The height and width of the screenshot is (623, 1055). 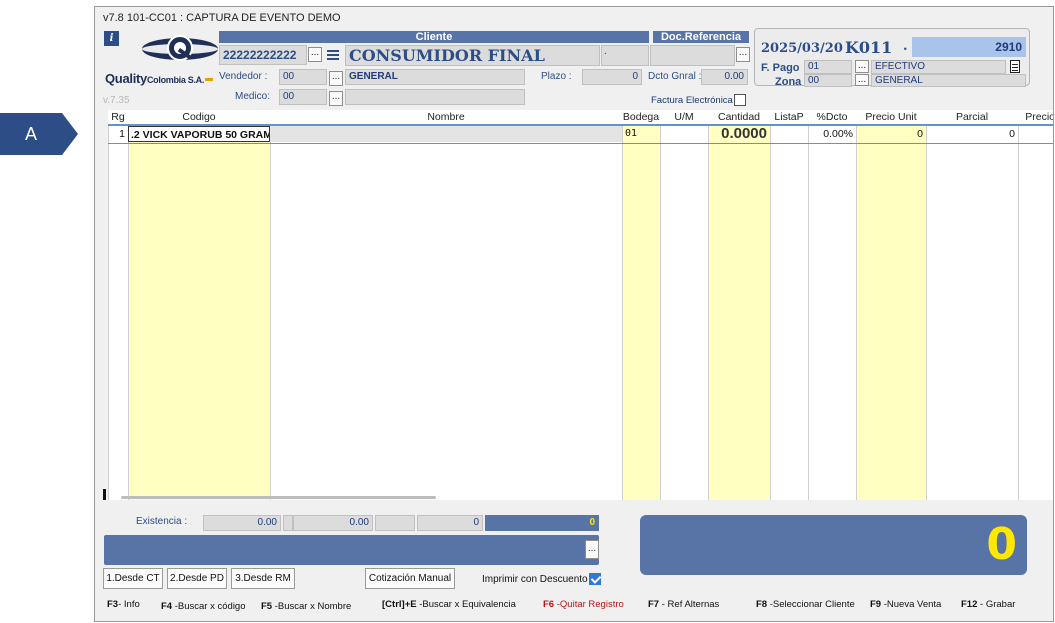 What do you see at coordinates (303, 77) in the screenshot?
I see `vendedor-code-field: 00` at bounding box center [303, 77].